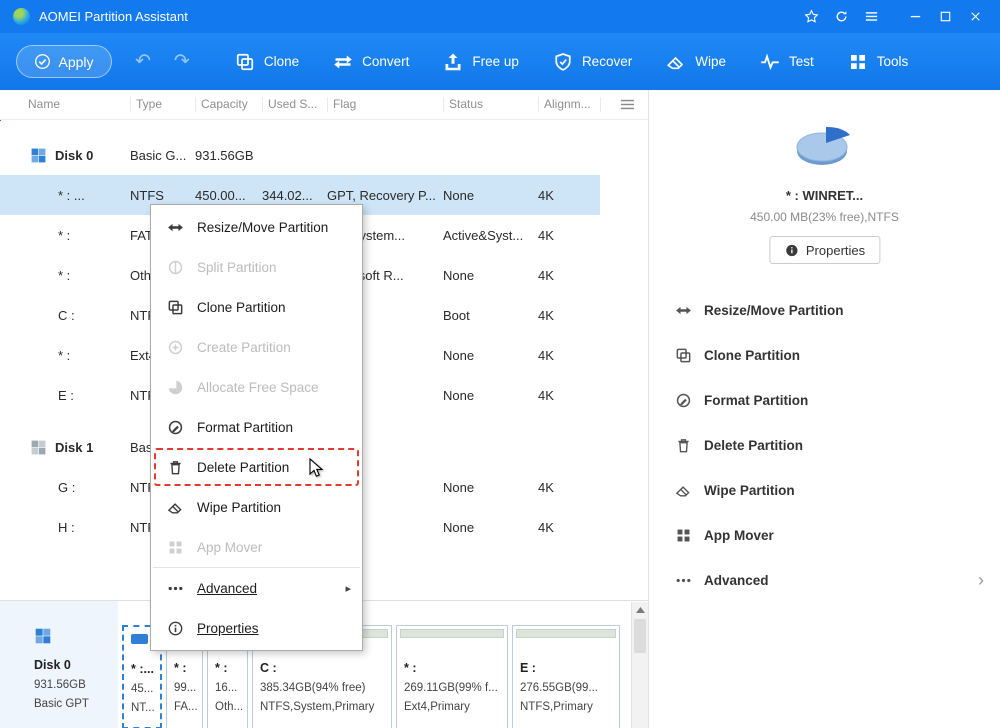  Describe the element at coordinates (256, 227) in the screenshot. I see `menu-item-resize-move-partition: Resize/Move Partition` at that location.